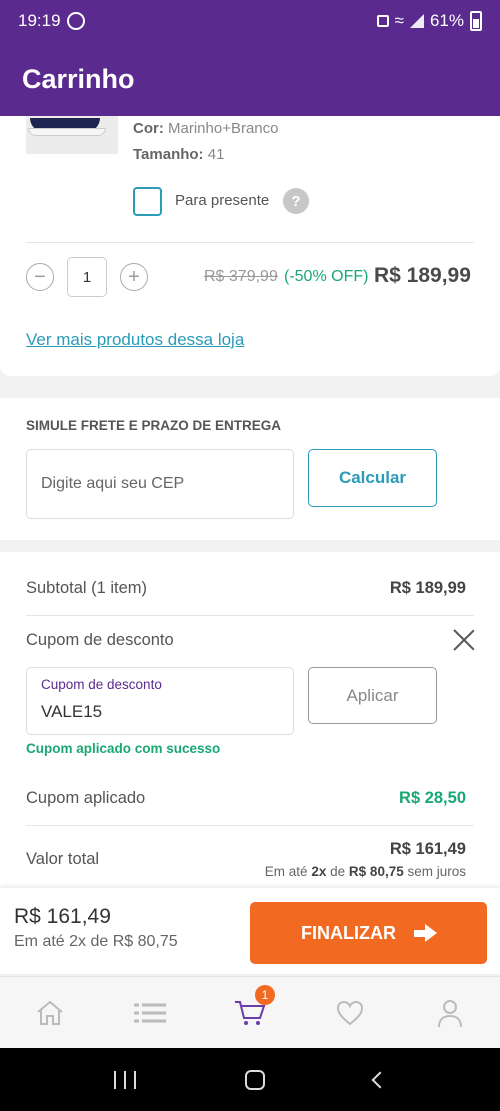 The width and height of the screenshot is (500, 1111). What do you see at coordinates (241, 276) in the screenshot?
I see `original-price: R$ 379,99` at bounding box center [241, 276].